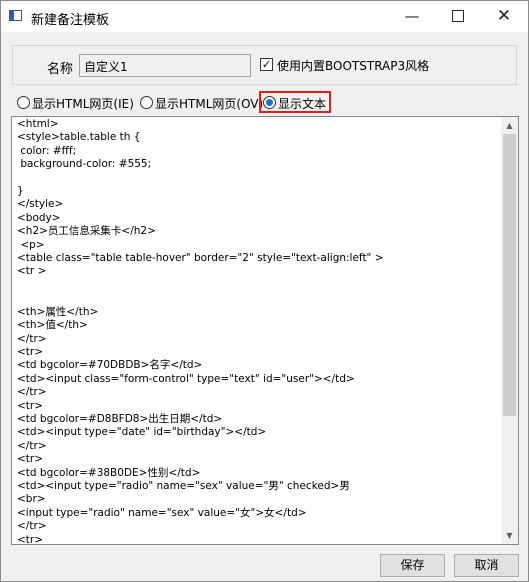 The width and height of the screenshot is (529, 582). I want to click on bootstrap-checkbox-label: 使用内置BOOTSTRAP3风格, so click(353, 65).